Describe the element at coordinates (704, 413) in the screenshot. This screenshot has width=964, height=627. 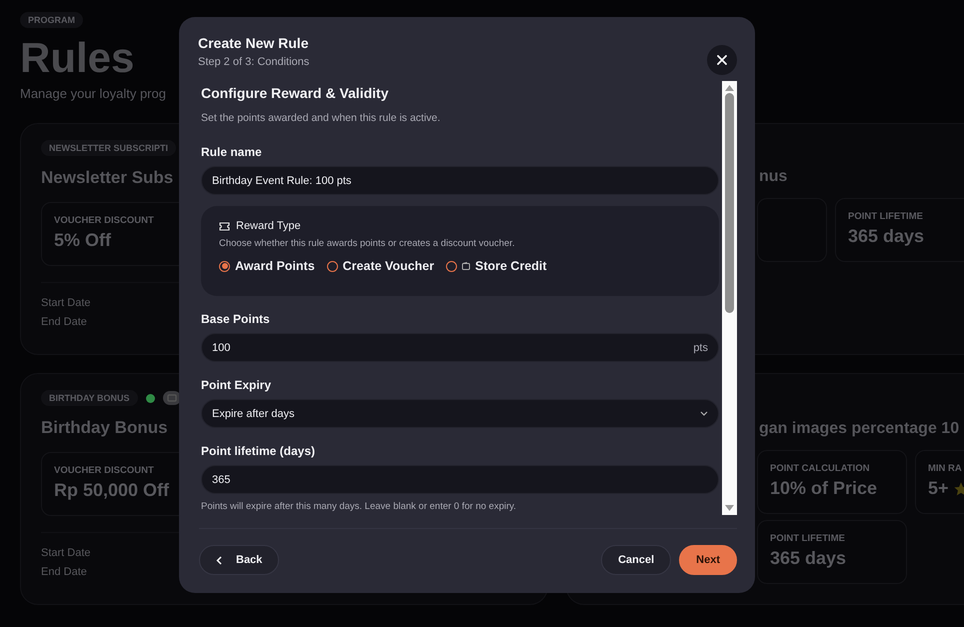
I see `chevron-down-icon` at that location.